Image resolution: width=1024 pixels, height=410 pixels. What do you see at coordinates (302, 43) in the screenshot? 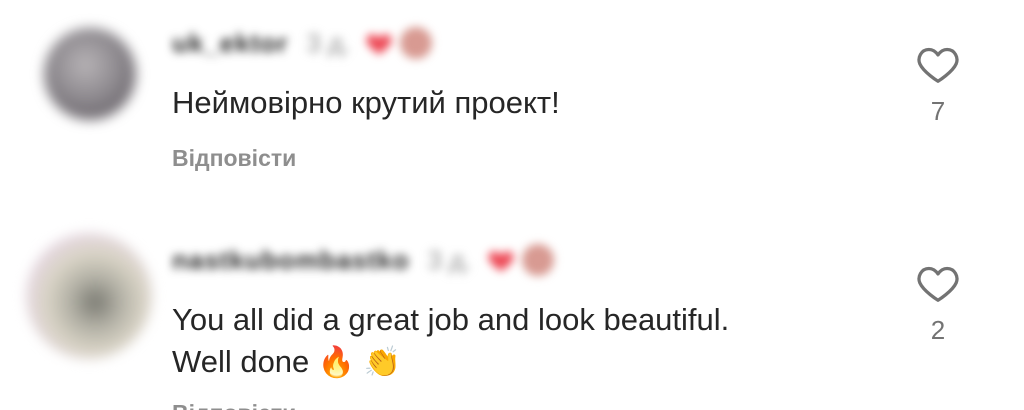
I see `comment-meta: uk_ektor 3 д.` at bounding box center [302, 43].